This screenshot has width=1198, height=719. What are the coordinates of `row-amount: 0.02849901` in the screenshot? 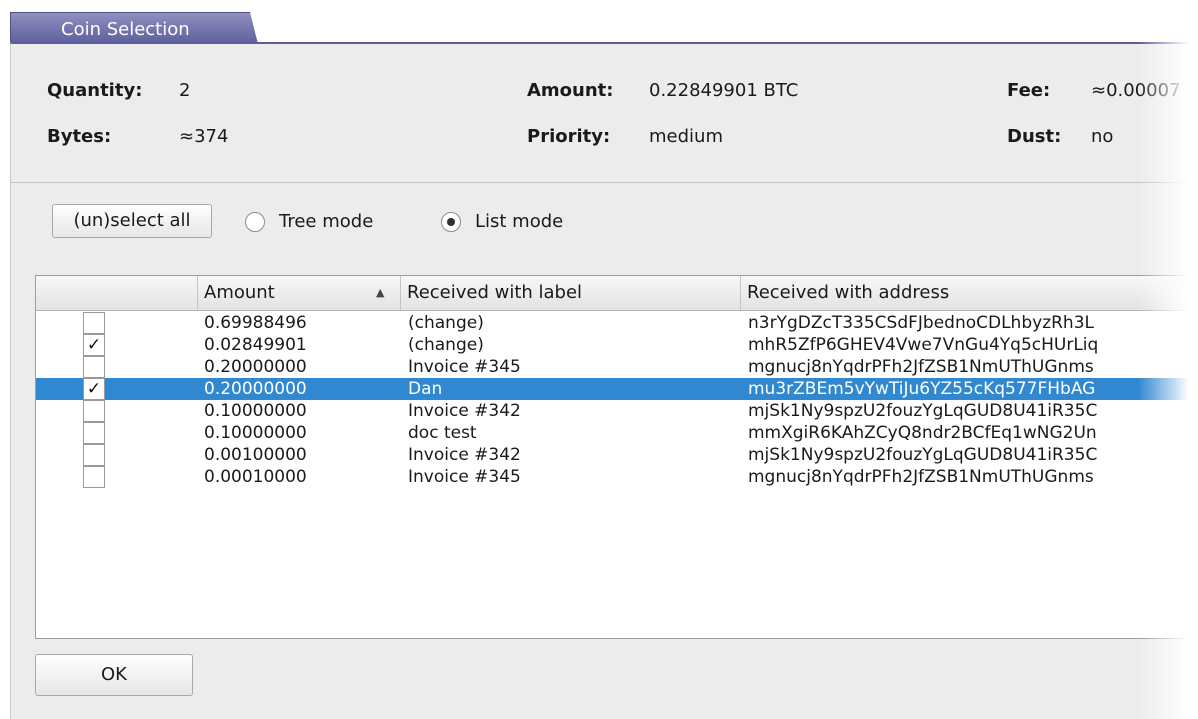 It's located at (255, 345).